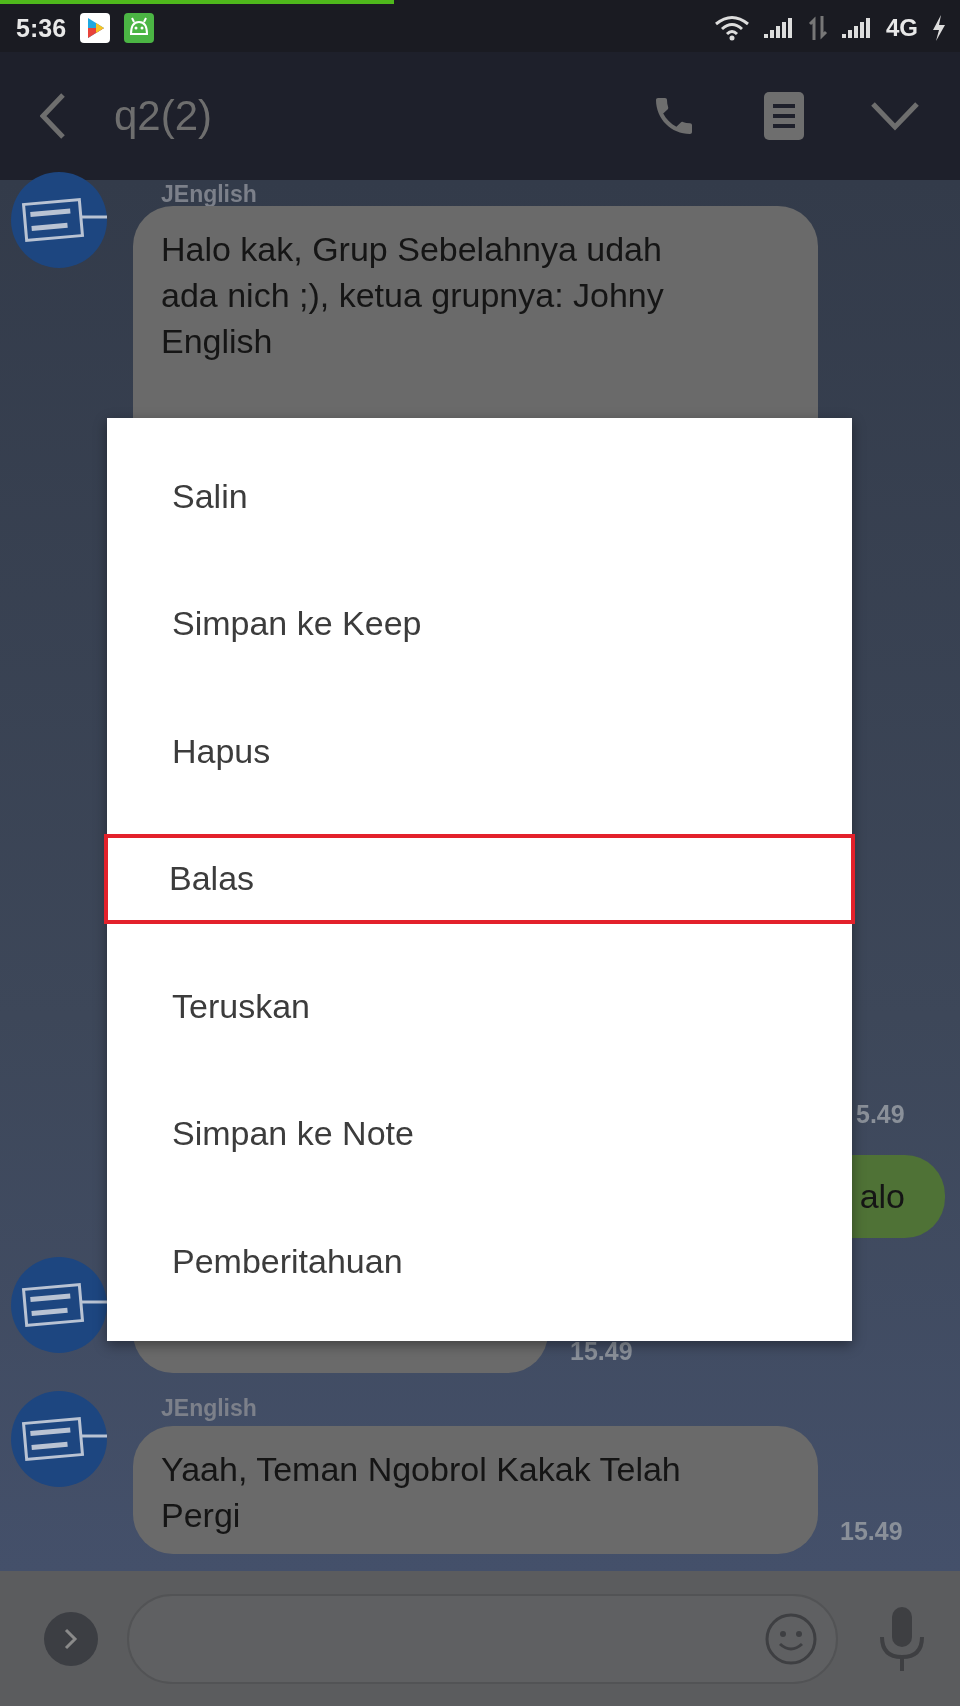 The height and width of the screenshot is (1706, 960). Describe the element at coordinates (479, 496) in the screenshot. I see `menu-item: Salin` at that location.